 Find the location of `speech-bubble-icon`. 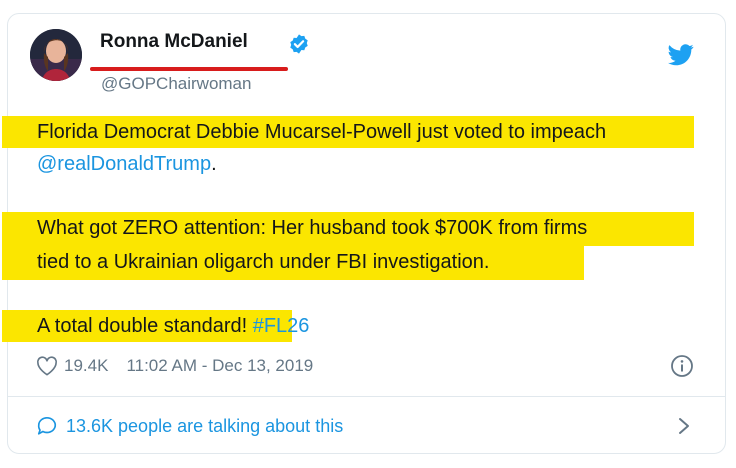

speech-bubble-icon is located at coordinates (47, 426).